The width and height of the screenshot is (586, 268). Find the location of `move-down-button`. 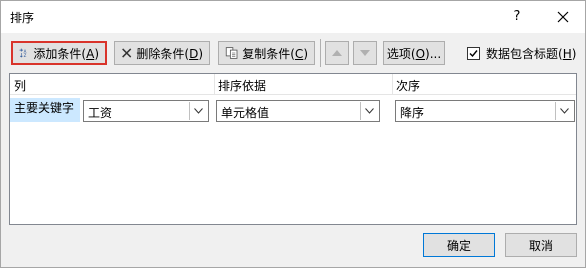

move-down-button is located at coordinates (365, 53).